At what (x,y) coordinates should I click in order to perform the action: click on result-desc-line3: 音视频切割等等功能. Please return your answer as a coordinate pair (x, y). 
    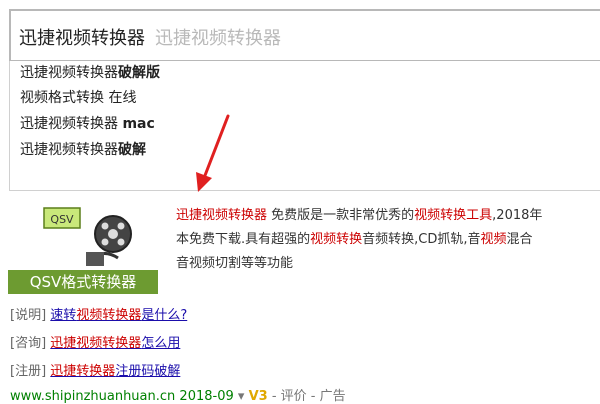
    Looking at the image, I should click on (235, 263).